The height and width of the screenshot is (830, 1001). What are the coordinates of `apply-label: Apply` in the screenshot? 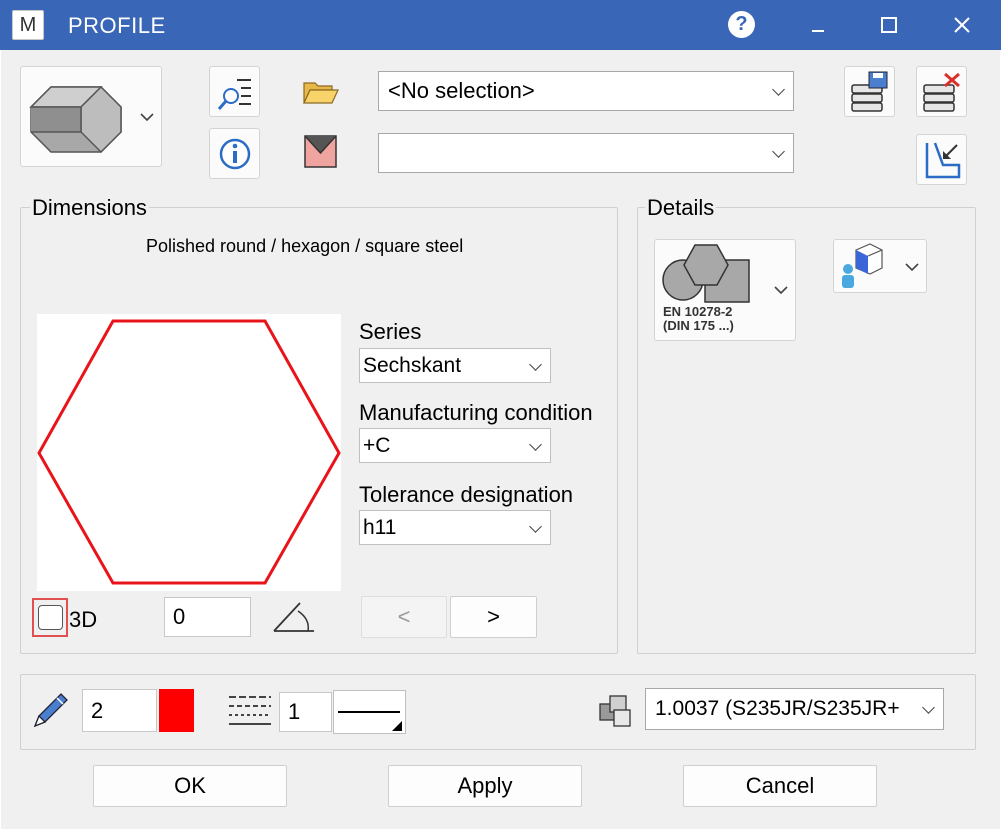 It's located at (485, 785).